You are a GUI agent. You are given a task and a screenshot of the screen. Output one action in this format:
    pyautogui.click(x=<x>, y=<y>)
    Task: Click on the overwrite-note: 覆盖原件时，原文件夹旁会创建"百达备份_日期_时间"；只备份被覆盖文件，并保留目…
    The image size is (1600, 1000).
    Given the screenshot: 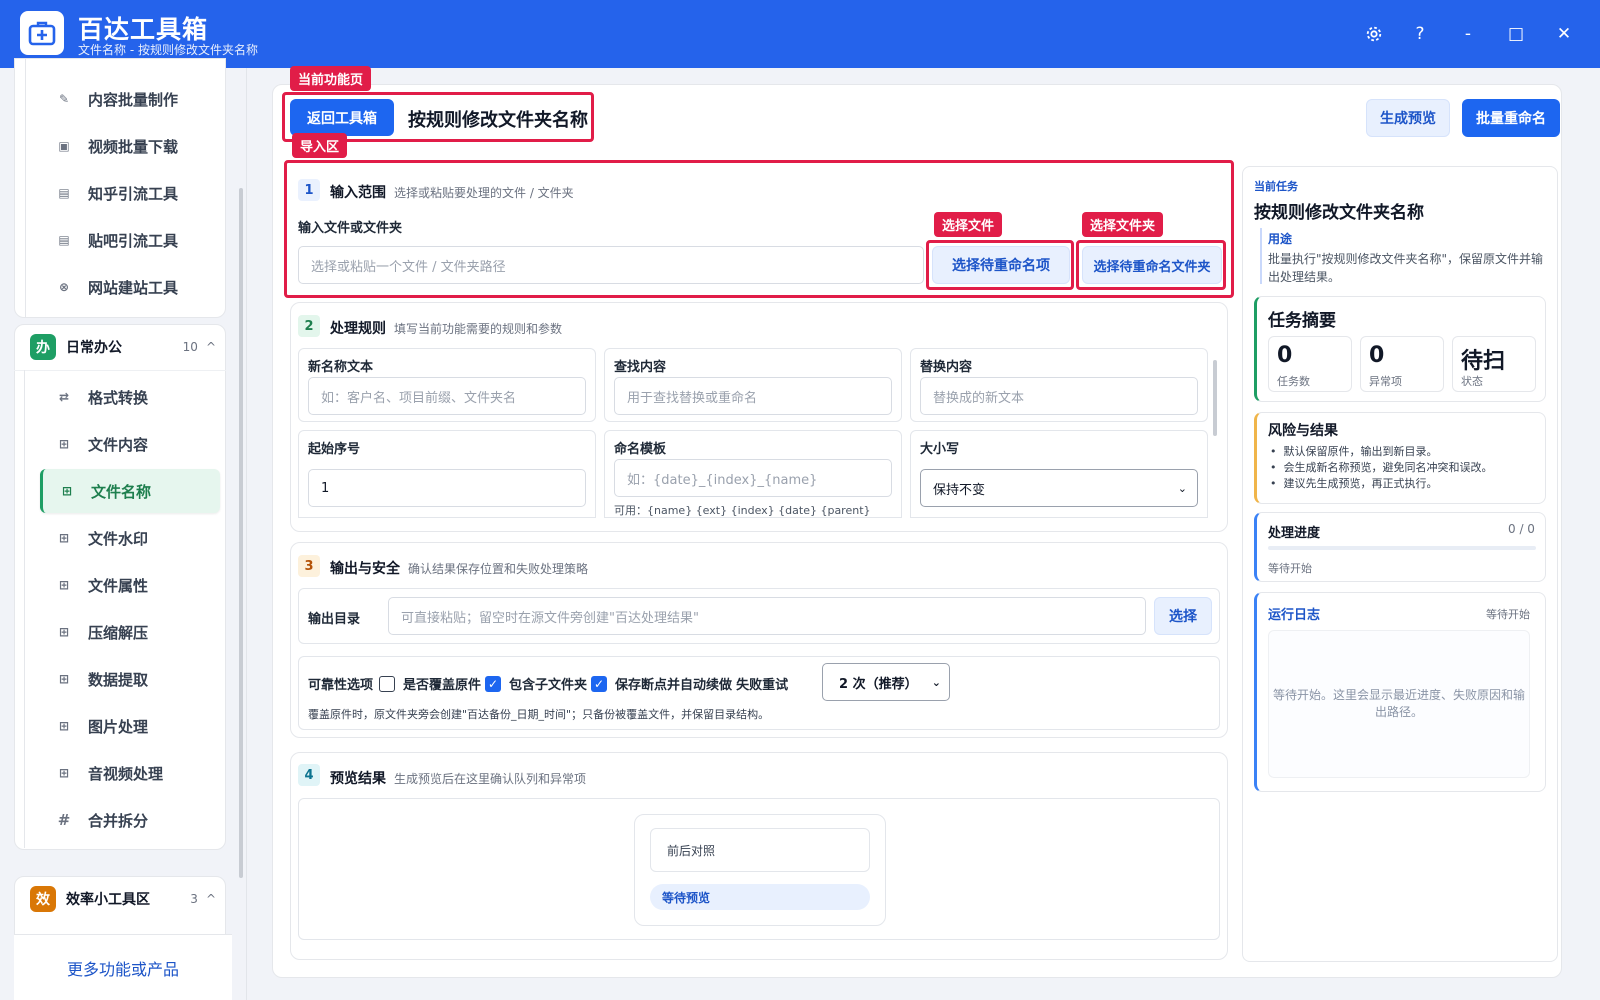 What is the action you would take?
    pyautogui.click(x=539, y=714)
    